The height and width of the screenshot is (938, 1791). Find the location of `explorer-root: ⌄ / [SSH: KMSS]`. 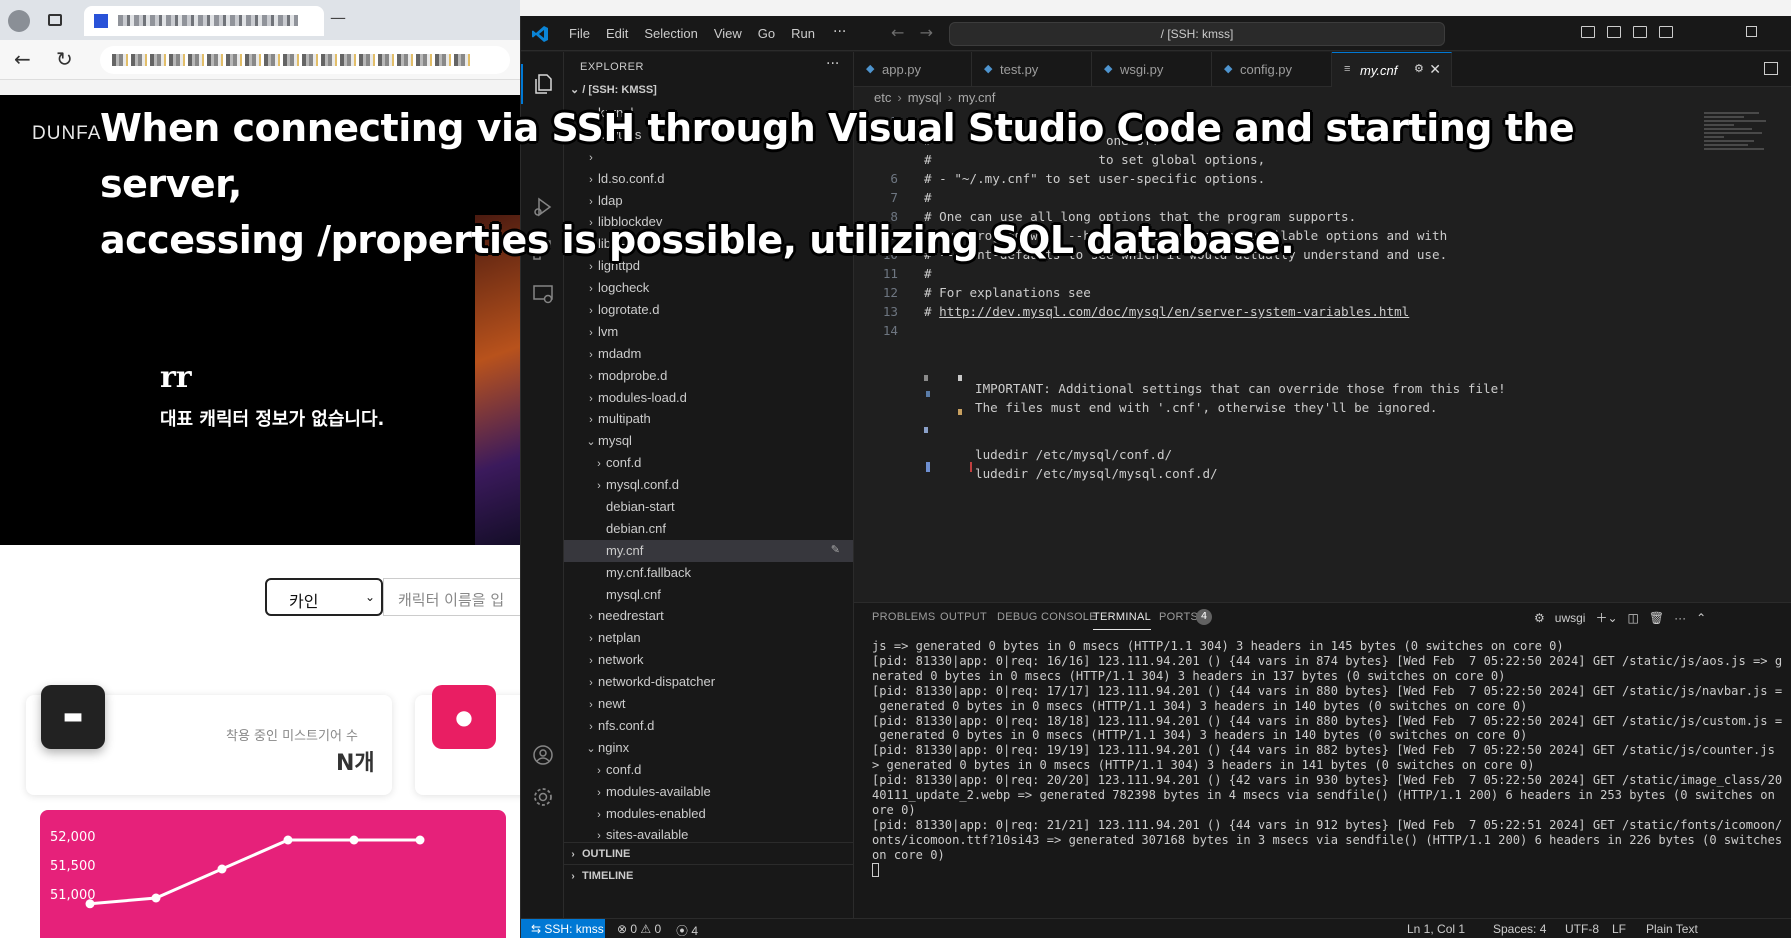

explorer-root: ⌄ / [SSH: KMSS] is located at coordinates (613, 89).